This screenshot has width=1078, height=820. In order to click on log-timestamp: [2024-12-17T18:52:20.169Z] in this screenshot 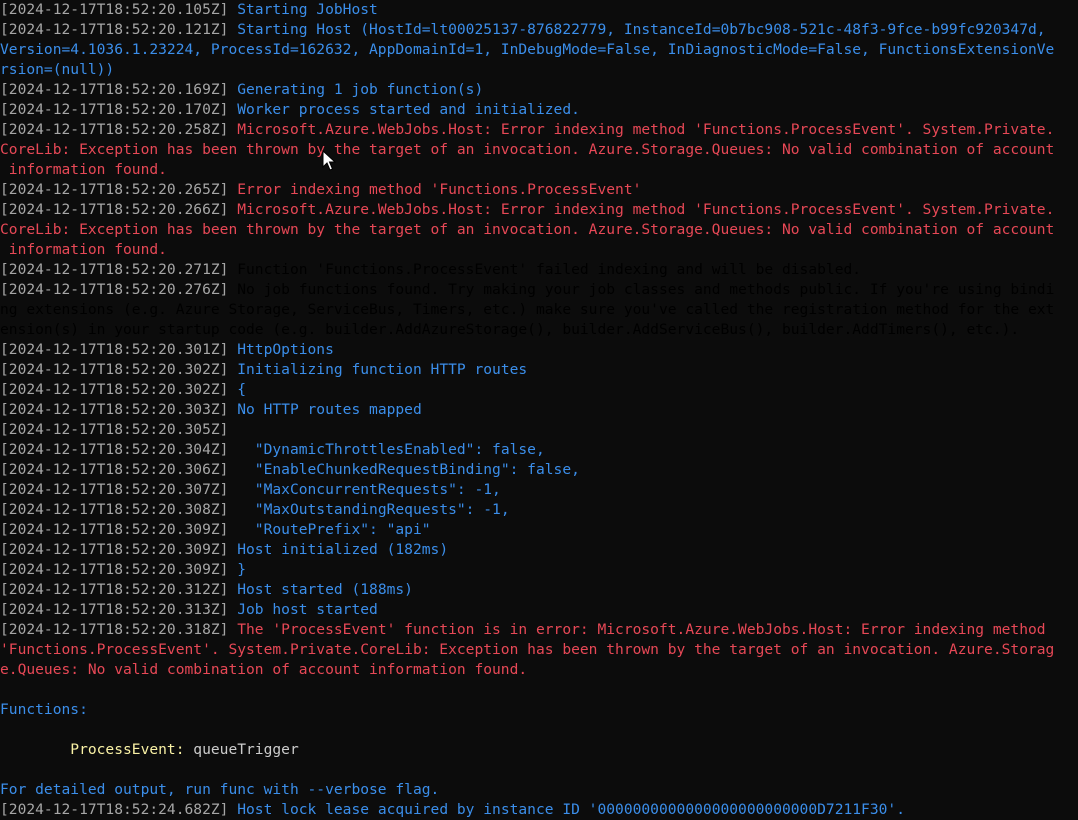, I will do `click(119, 89)`.